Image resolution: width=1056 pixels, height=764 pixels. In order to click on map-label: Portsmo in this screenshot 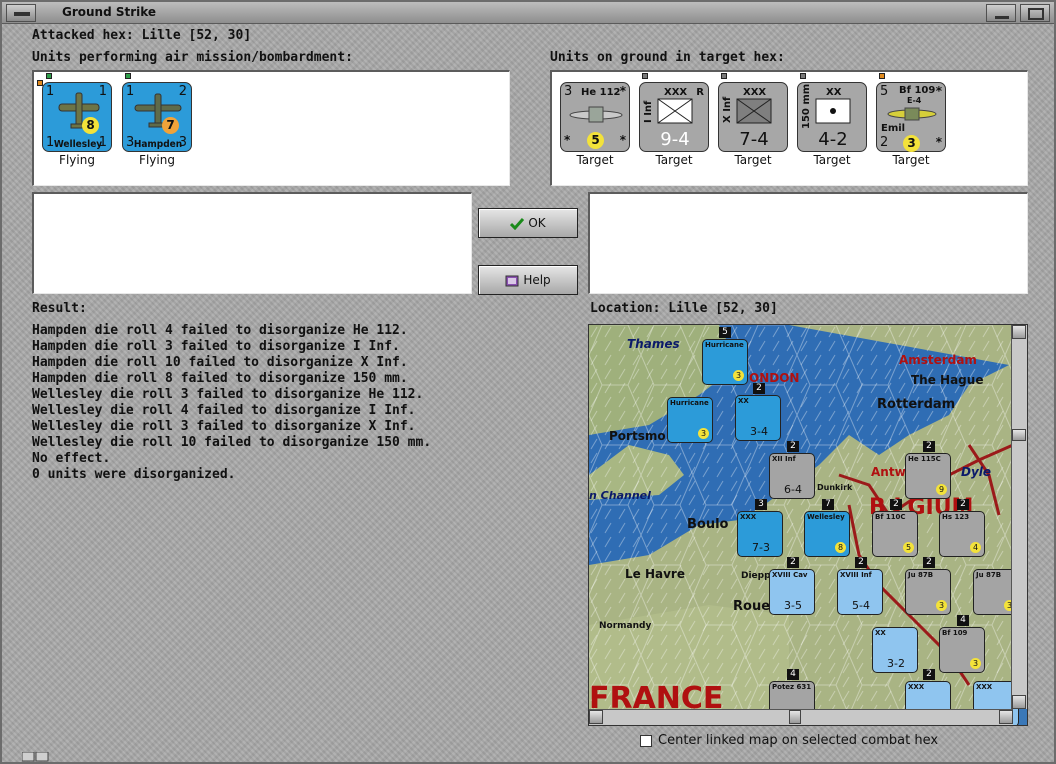, I will do `click(637, 436)`.